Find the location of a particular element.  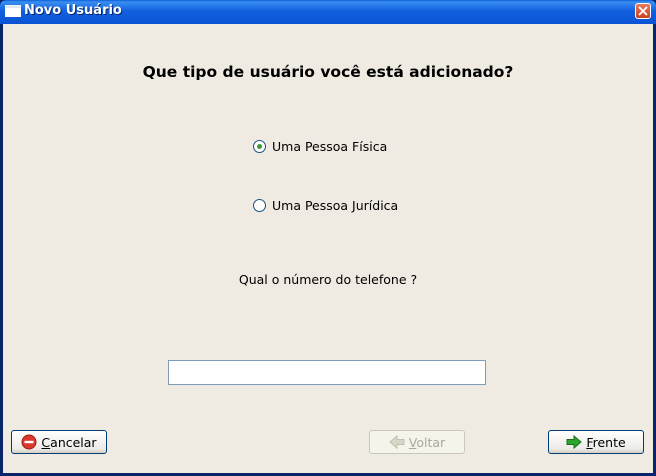

back-label: Voltar is located at coordinates (427, 442).